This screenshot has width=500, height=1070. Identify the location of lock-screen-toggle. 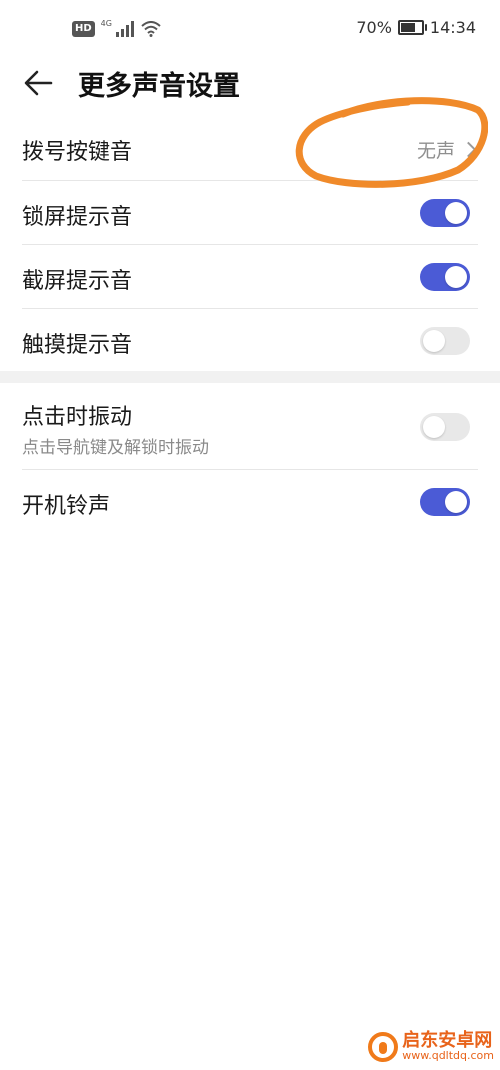
(445, 213).